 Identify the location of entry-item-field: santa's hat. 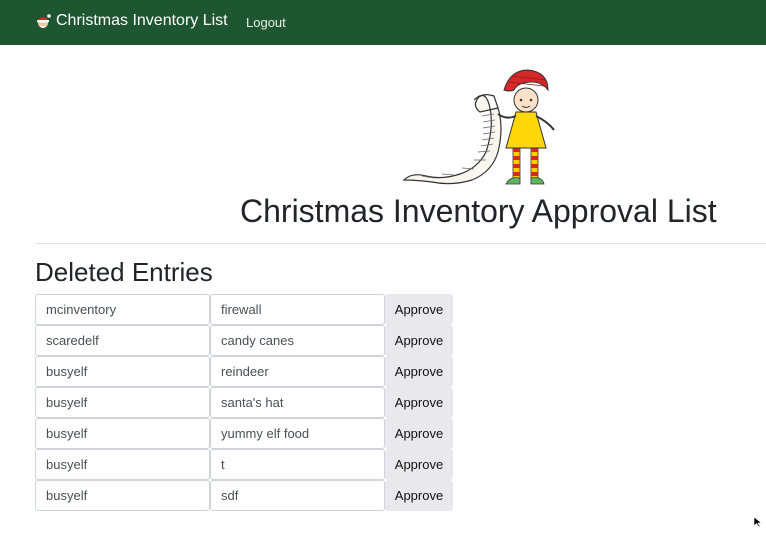
(297, 402).